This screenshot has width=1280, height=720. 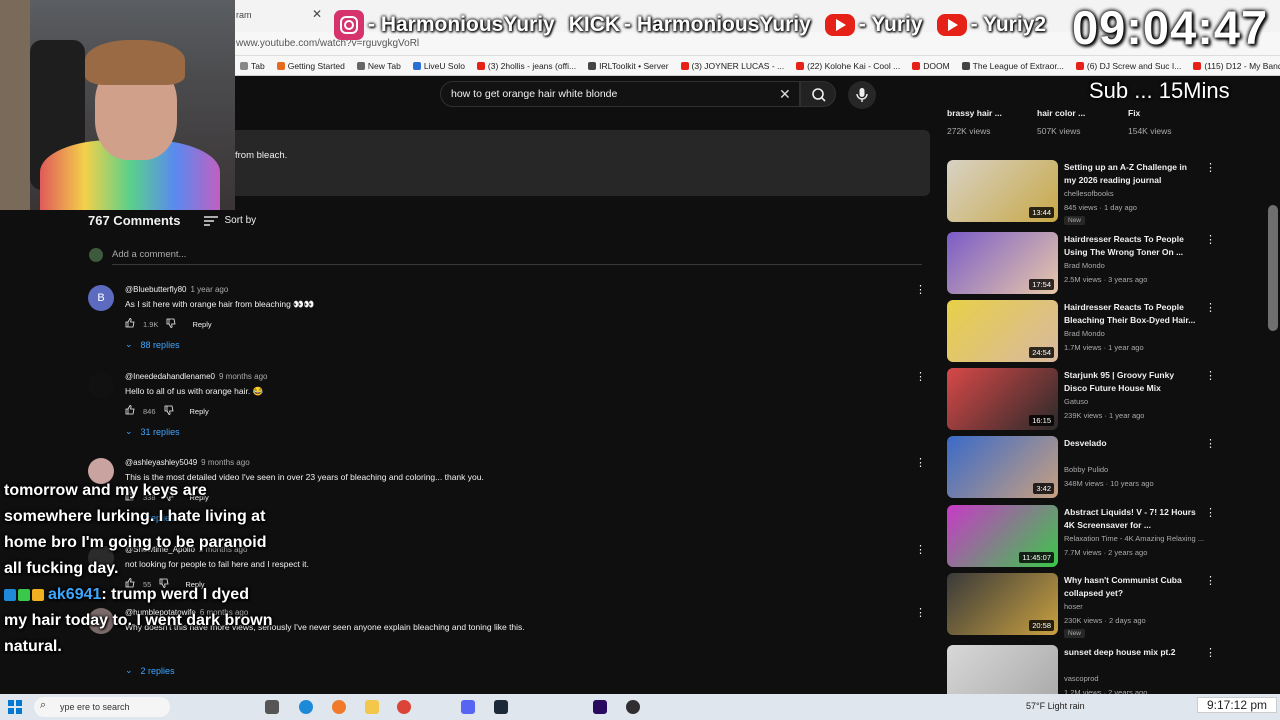 What do you see at coordinates (102, 707) in the screenshot?
I see `taskbar-search-input: ype ere to search` at bounding box center [102, 707].